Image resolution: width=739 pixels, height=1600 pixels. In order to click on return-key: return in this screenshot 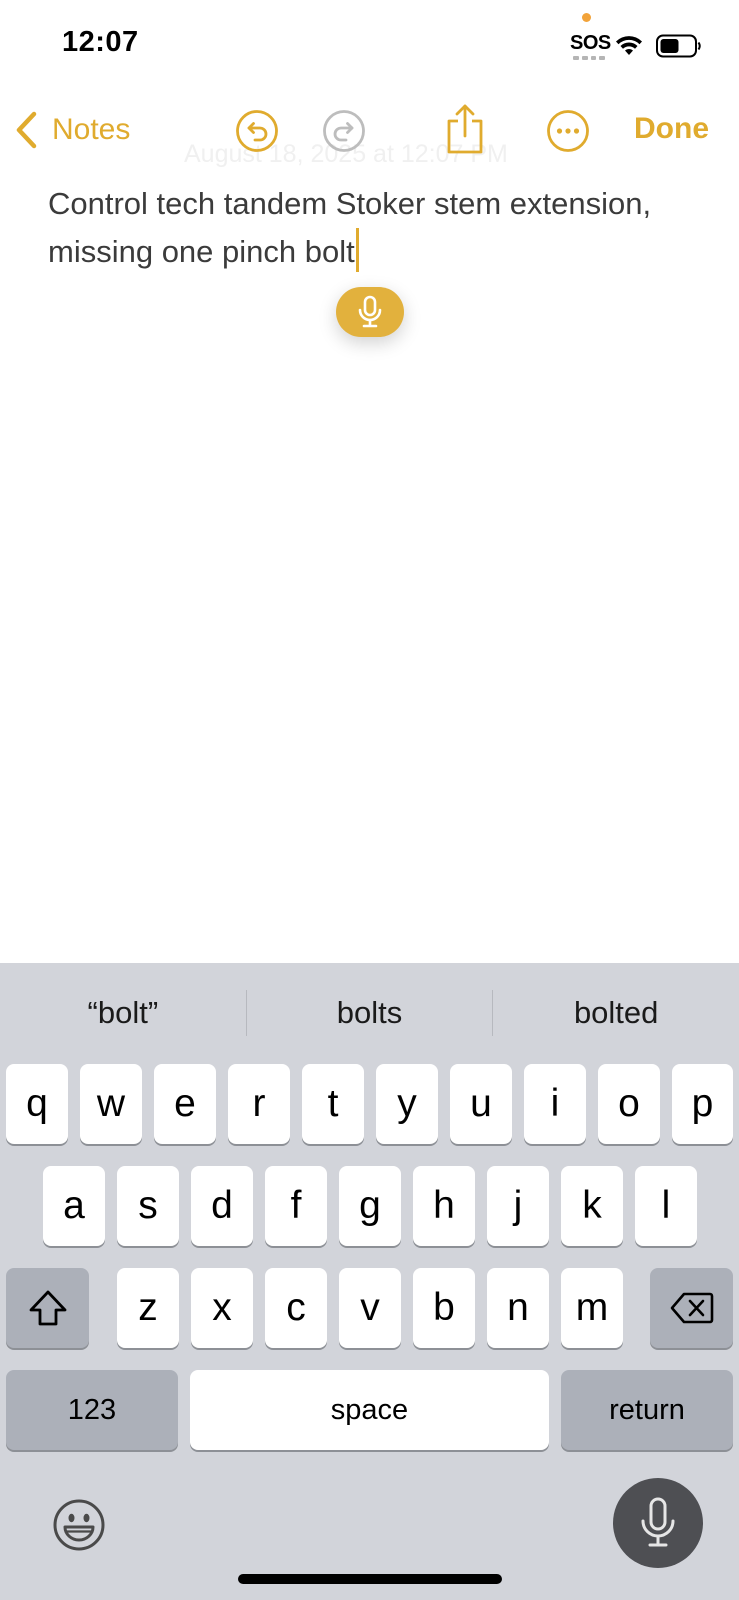, I will do `click(647, 1410)`.